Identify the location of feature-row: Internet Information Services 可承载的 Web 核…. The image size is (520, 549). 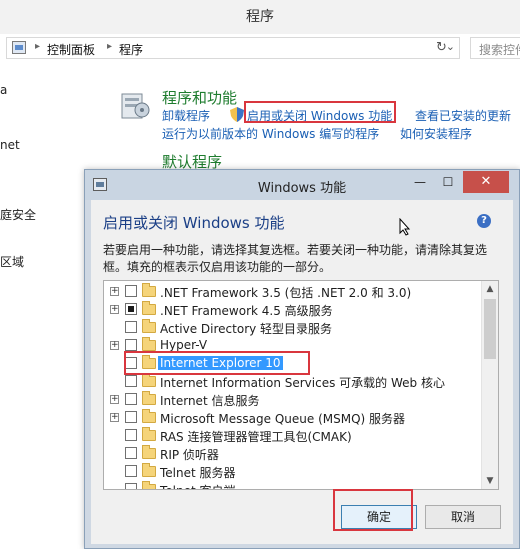
(294, 382).